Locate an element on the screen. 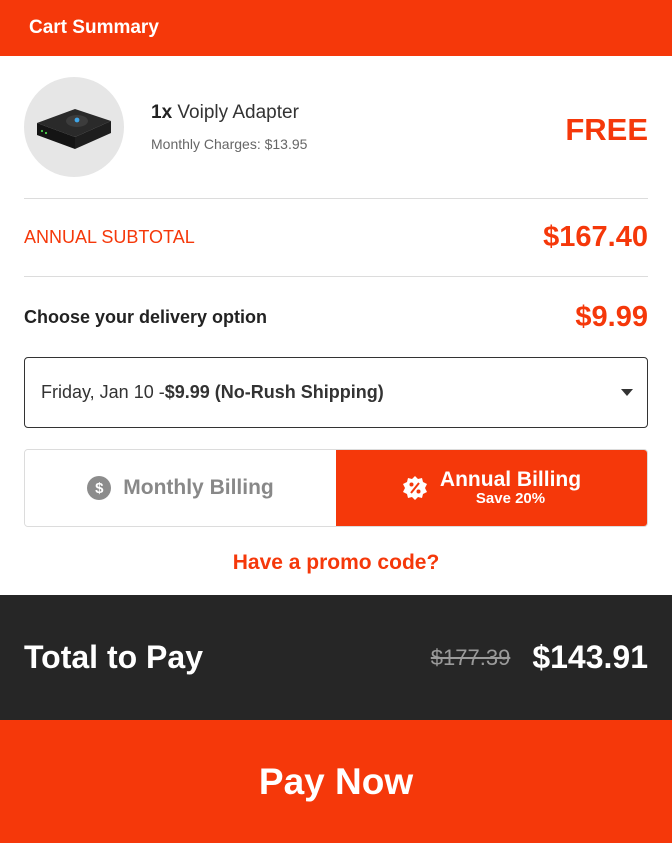 This screenshot has height=843, width=672. delivery-label: Choose your delivery option is located at coordinates (146, 316).